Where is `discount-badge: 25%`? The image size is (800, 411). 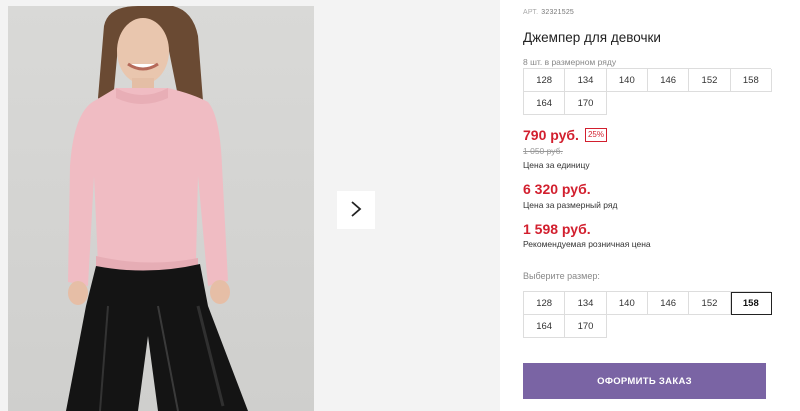 discount-badge: 25% is located at coordinates (595, 135).